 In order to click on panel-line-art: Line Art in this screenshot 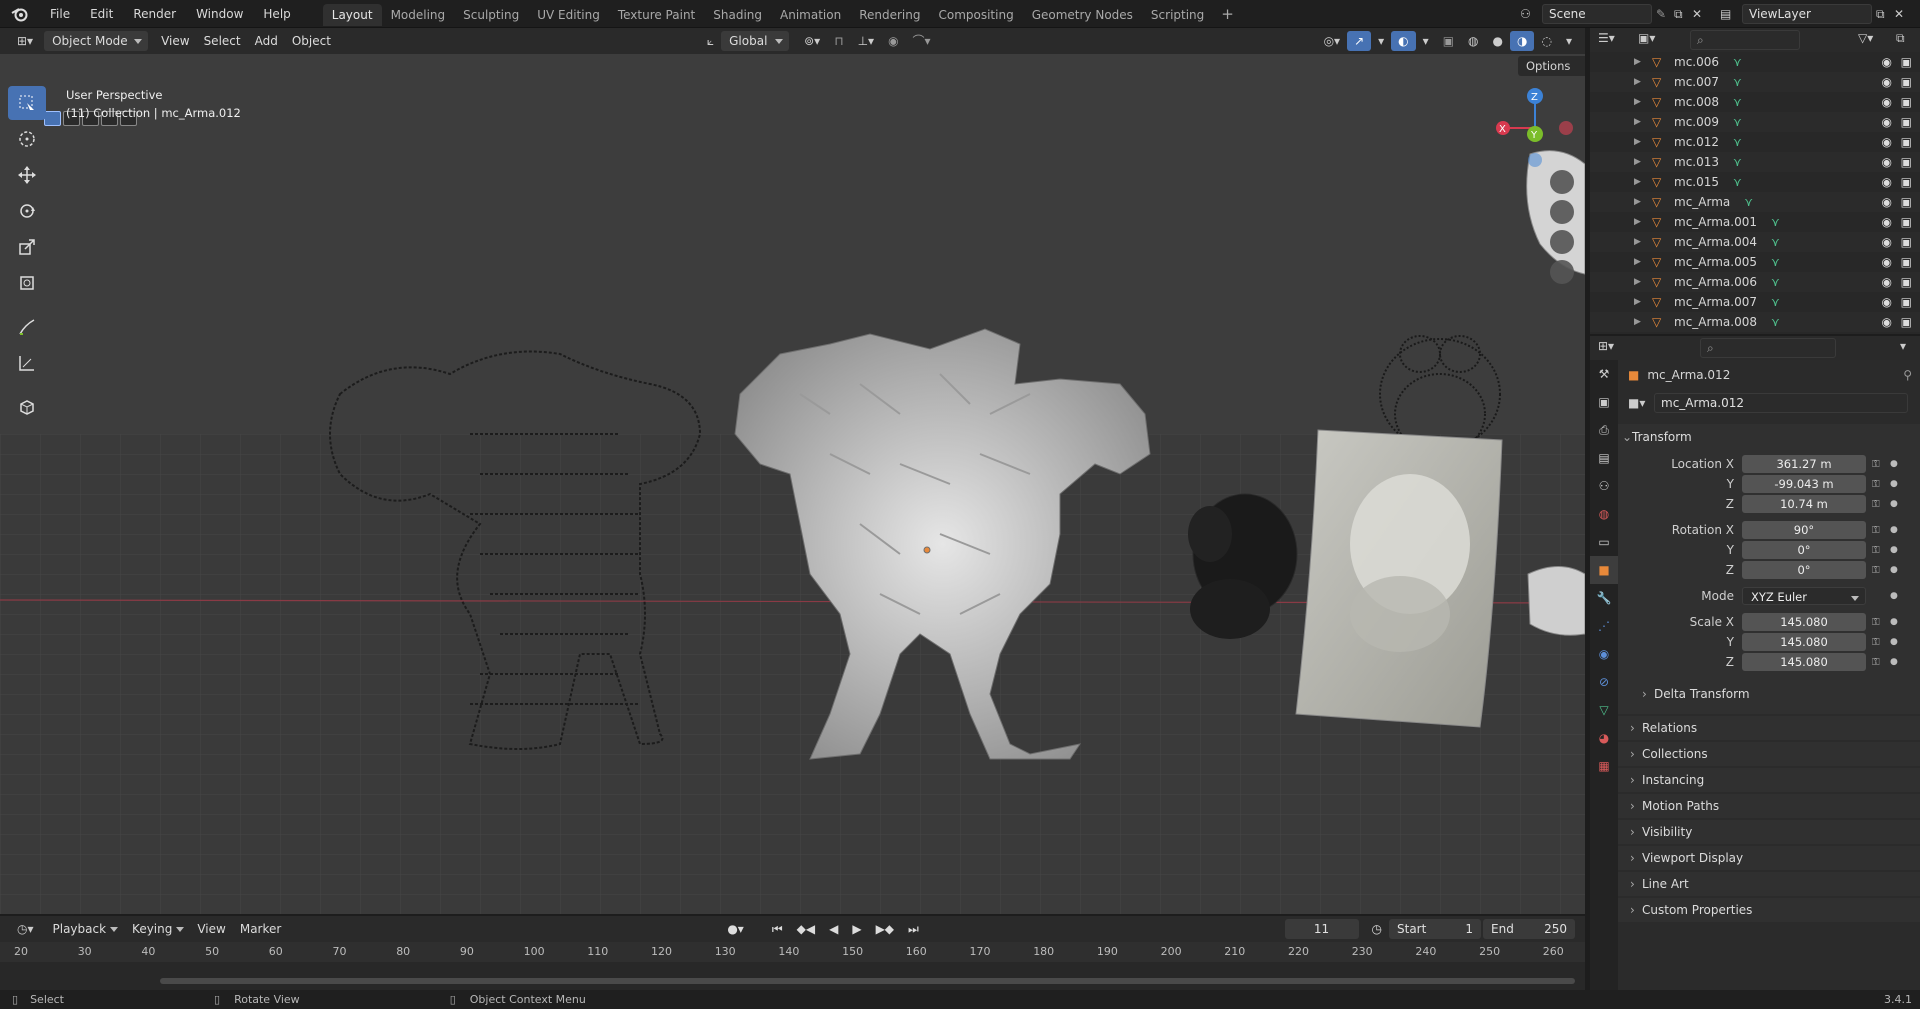, I will do `click(1769, 884)`.